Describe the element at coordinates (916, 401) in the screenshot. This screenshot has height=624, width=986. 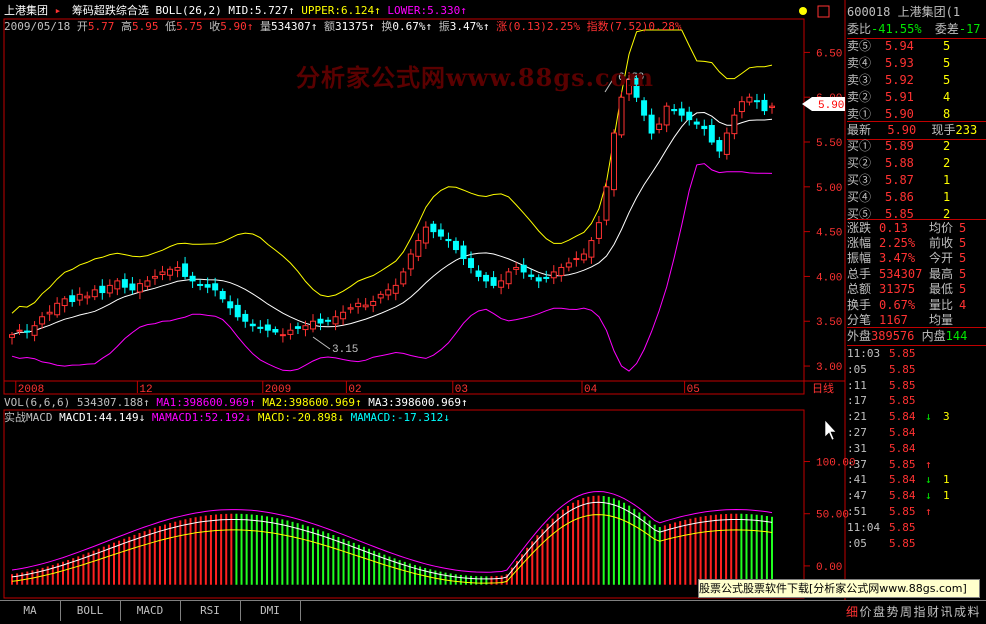
I see `tick-row: :17 5.85` at that location.